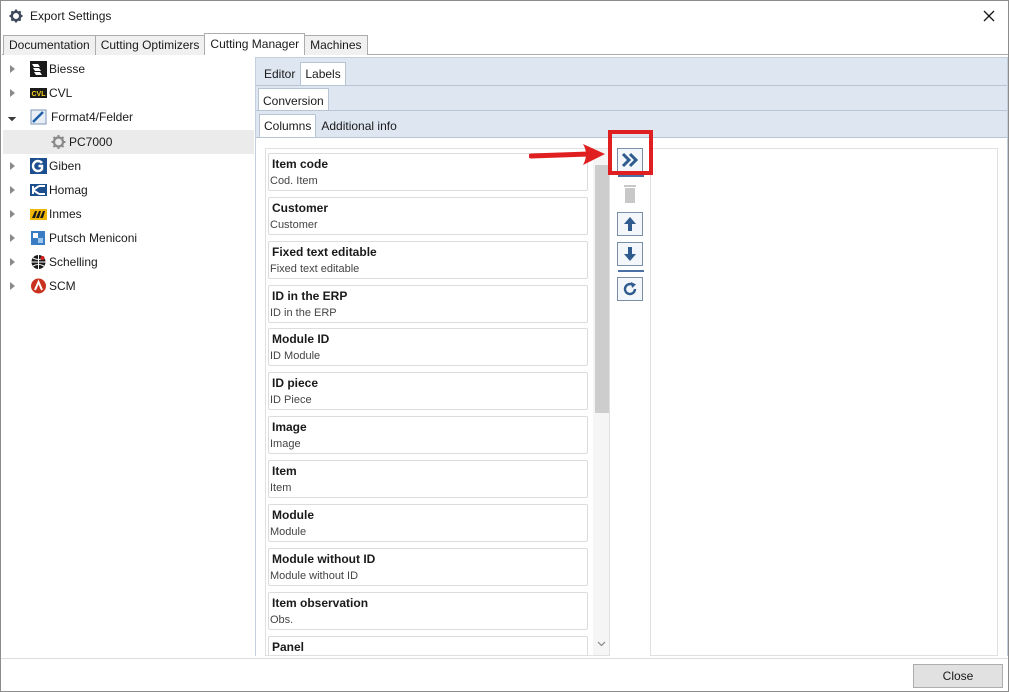  I want to click on column-description: Fixed text editable, so click(315, 269).